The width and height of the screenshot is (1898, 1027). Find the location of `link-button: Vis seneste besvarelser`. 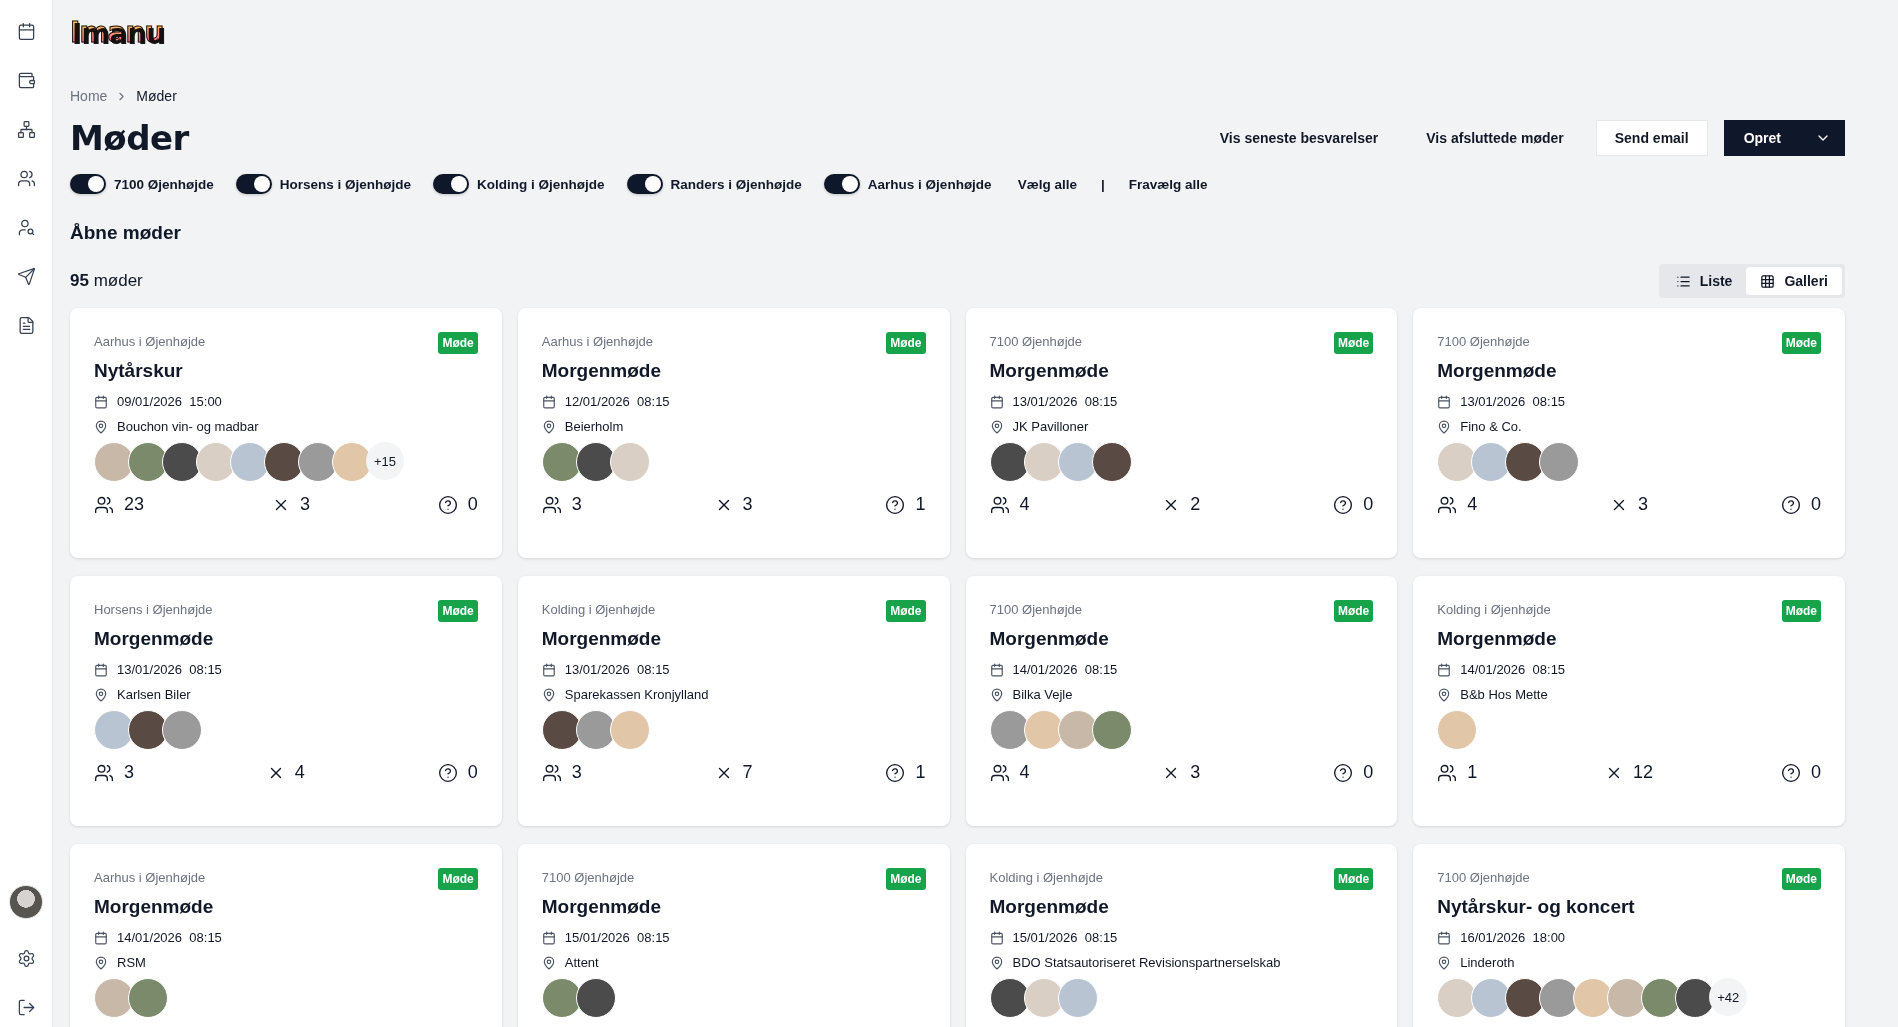

link-button: Vis seneste besvarelser is located at coordinates (1299, 138).